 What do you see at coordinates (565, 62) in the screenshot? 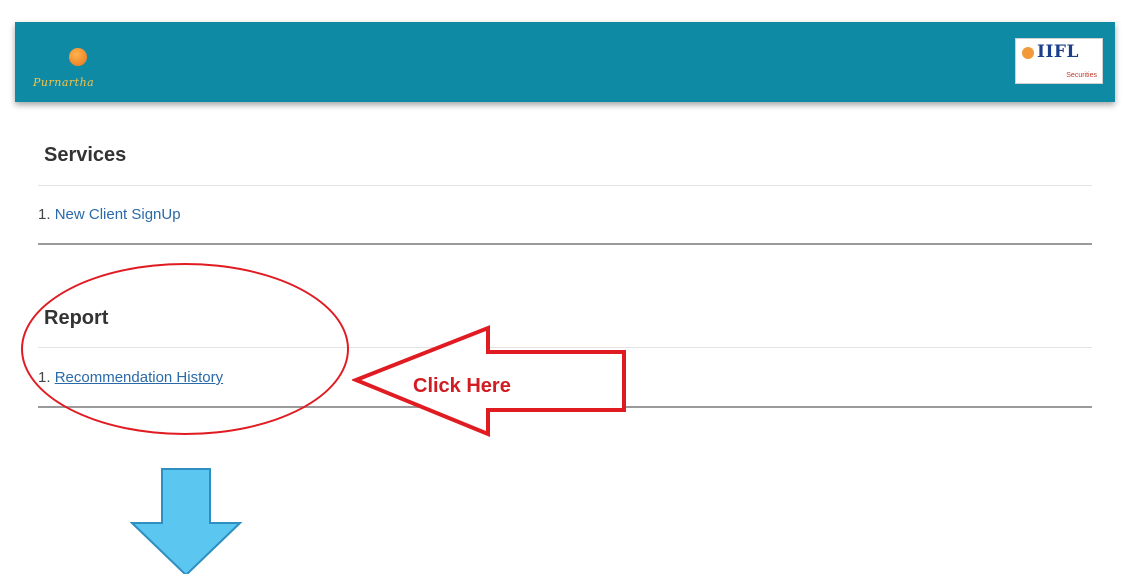
I see `header-bar: Purnartha IIFL Securities` at bounding box center [565, 62].